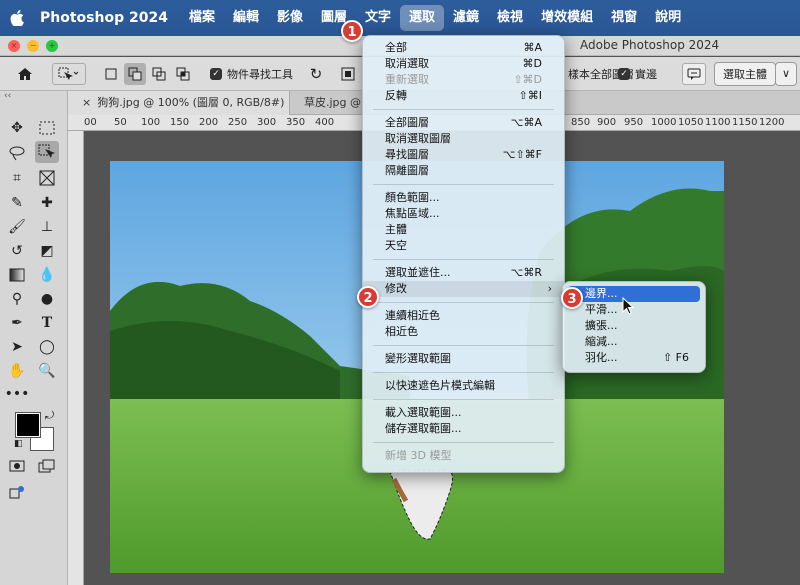 This screenshot has width=800, height=585. I want to click on hand-tool-icon: ✋, so click(17, 371).